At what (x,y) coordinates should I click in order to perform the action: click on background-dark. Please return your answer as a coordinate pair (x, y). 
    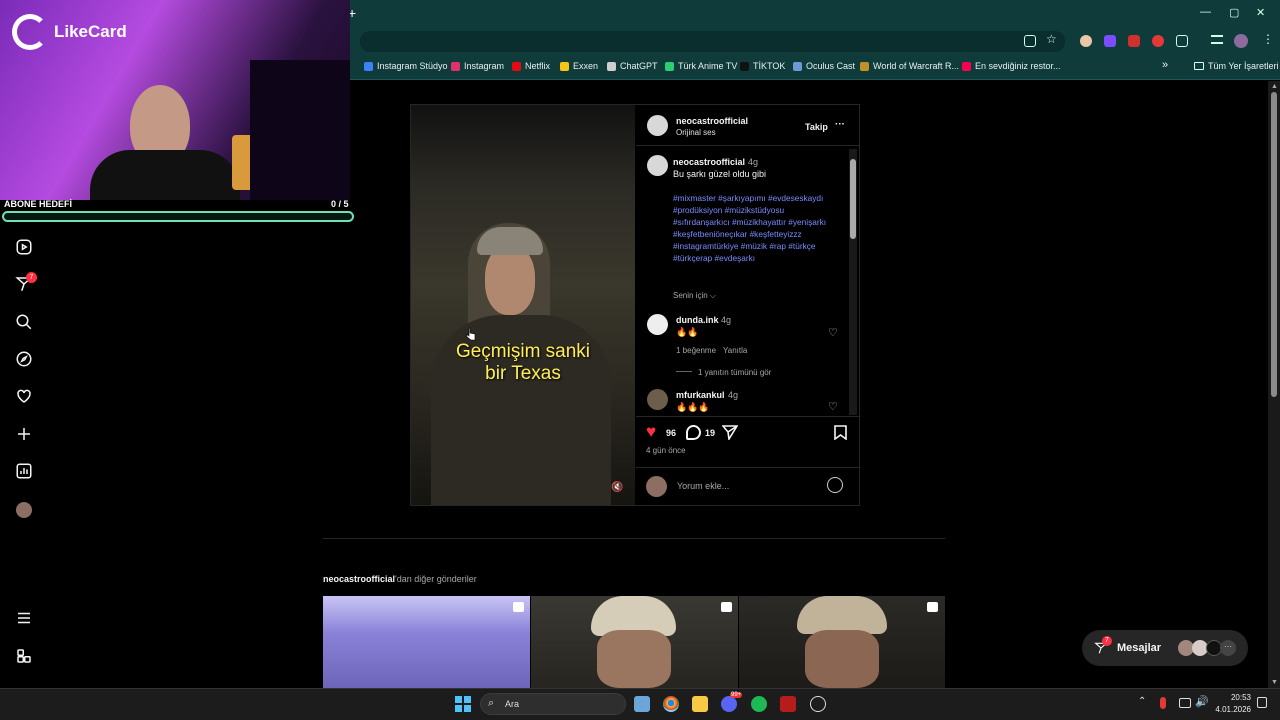
    Looking at the image, I should click on (300, 130).